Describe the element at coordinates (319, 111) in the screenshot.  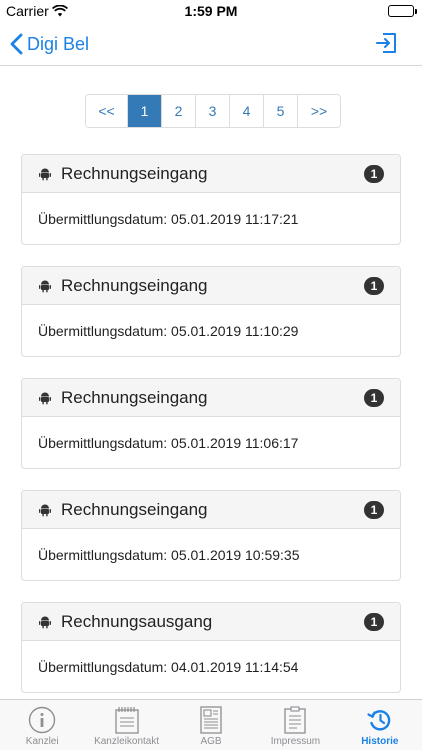
I see `pagination-next: >>` at that location.